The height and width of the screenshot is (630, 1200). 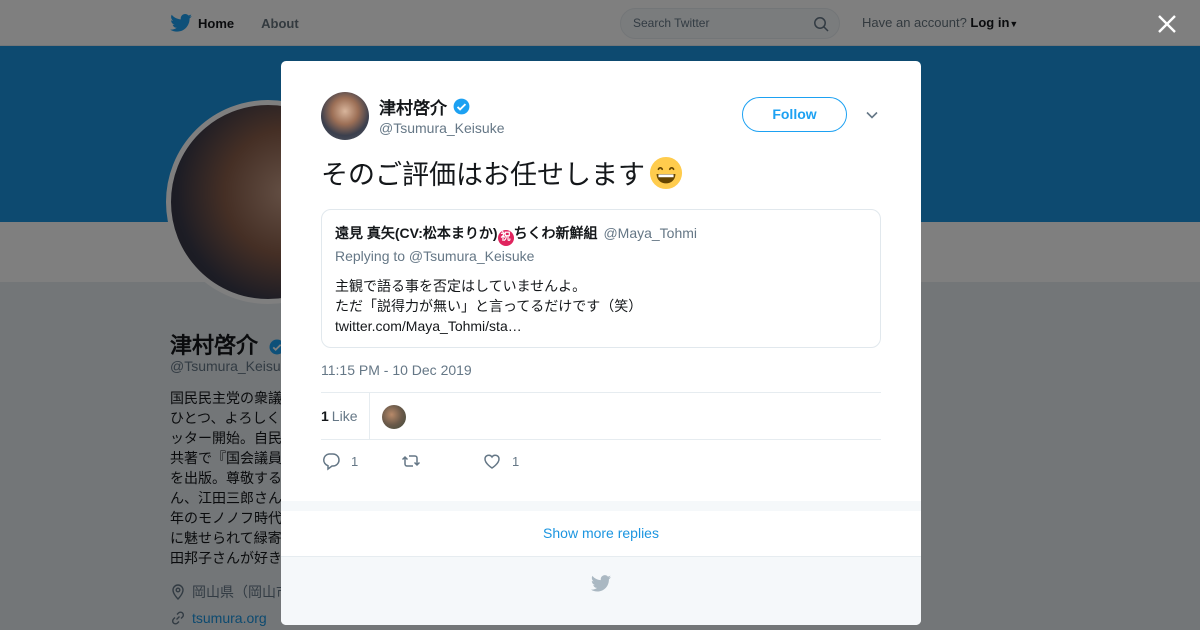 What do you see at coordinates (411, 461) in the screenshot?
I see `retweet-icon` at bounding box center [411, 461].